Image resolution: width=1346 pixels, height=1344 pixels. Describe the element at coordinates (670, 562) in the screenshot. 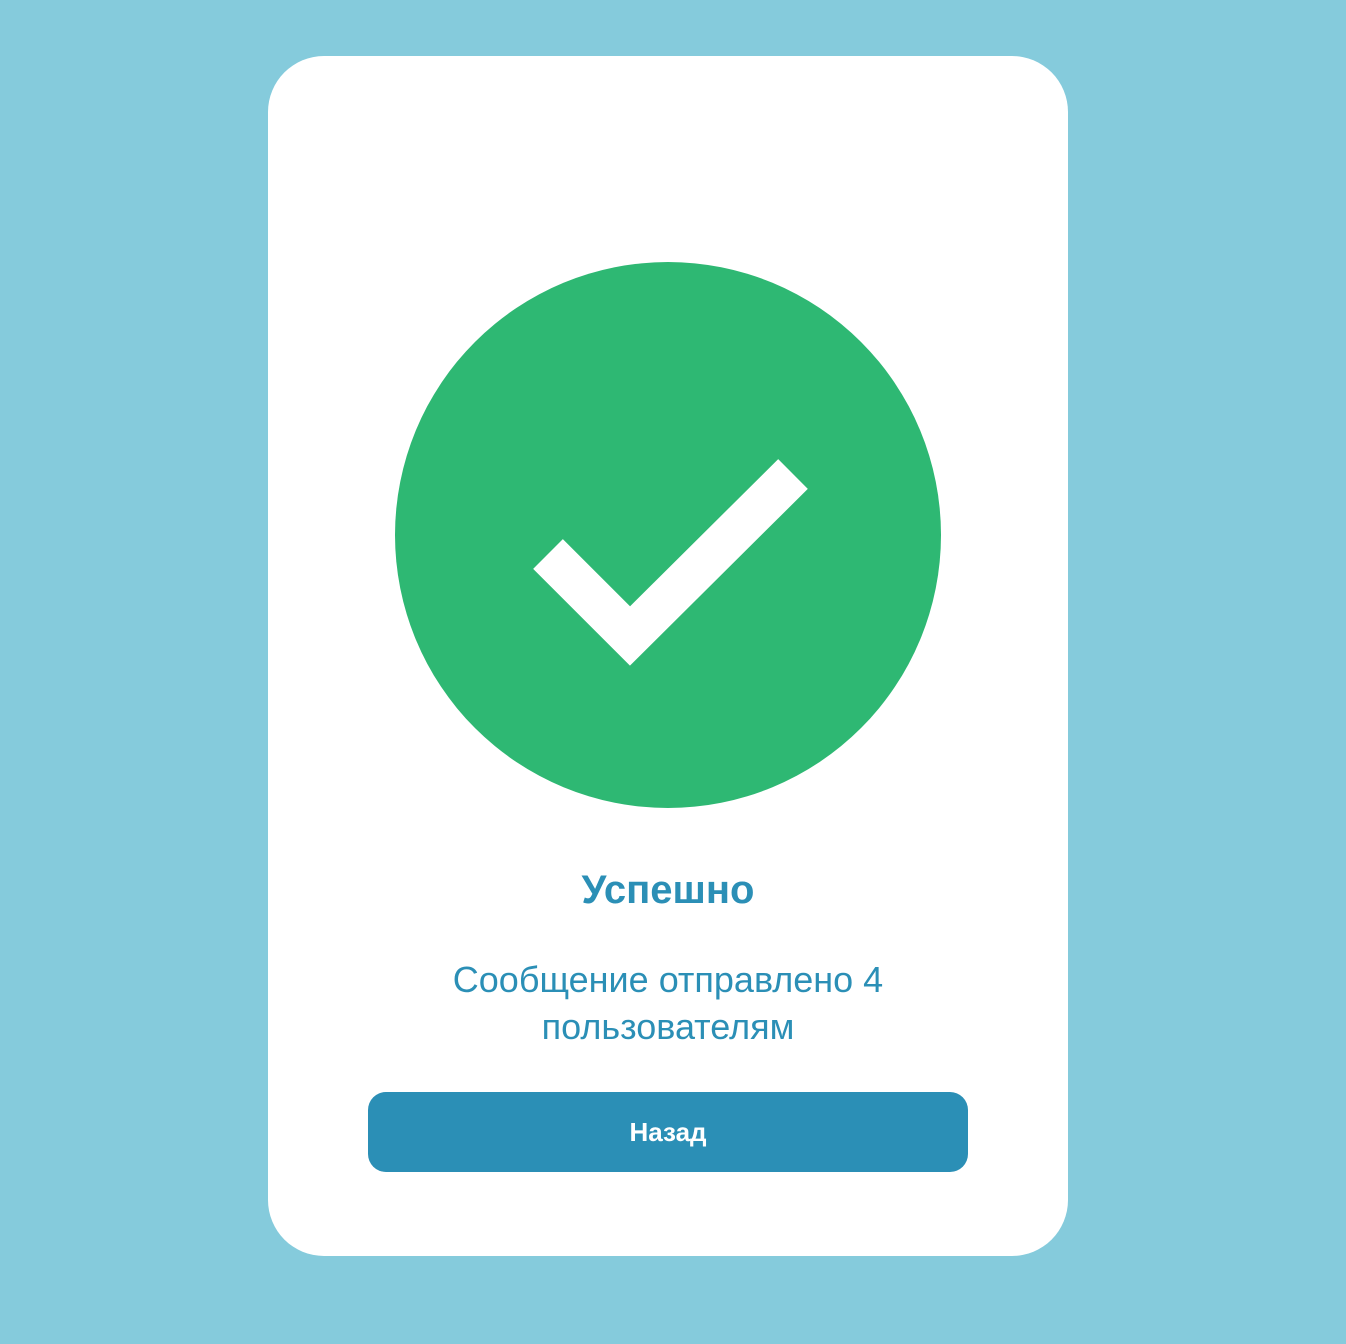

I see `checkmark-icon` at that location.